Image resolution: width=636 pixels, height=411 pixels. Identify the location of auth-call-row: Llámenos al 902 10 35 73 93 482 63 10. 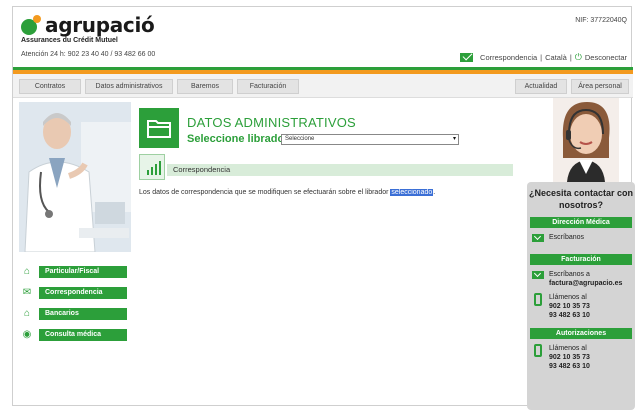
(581, 355).